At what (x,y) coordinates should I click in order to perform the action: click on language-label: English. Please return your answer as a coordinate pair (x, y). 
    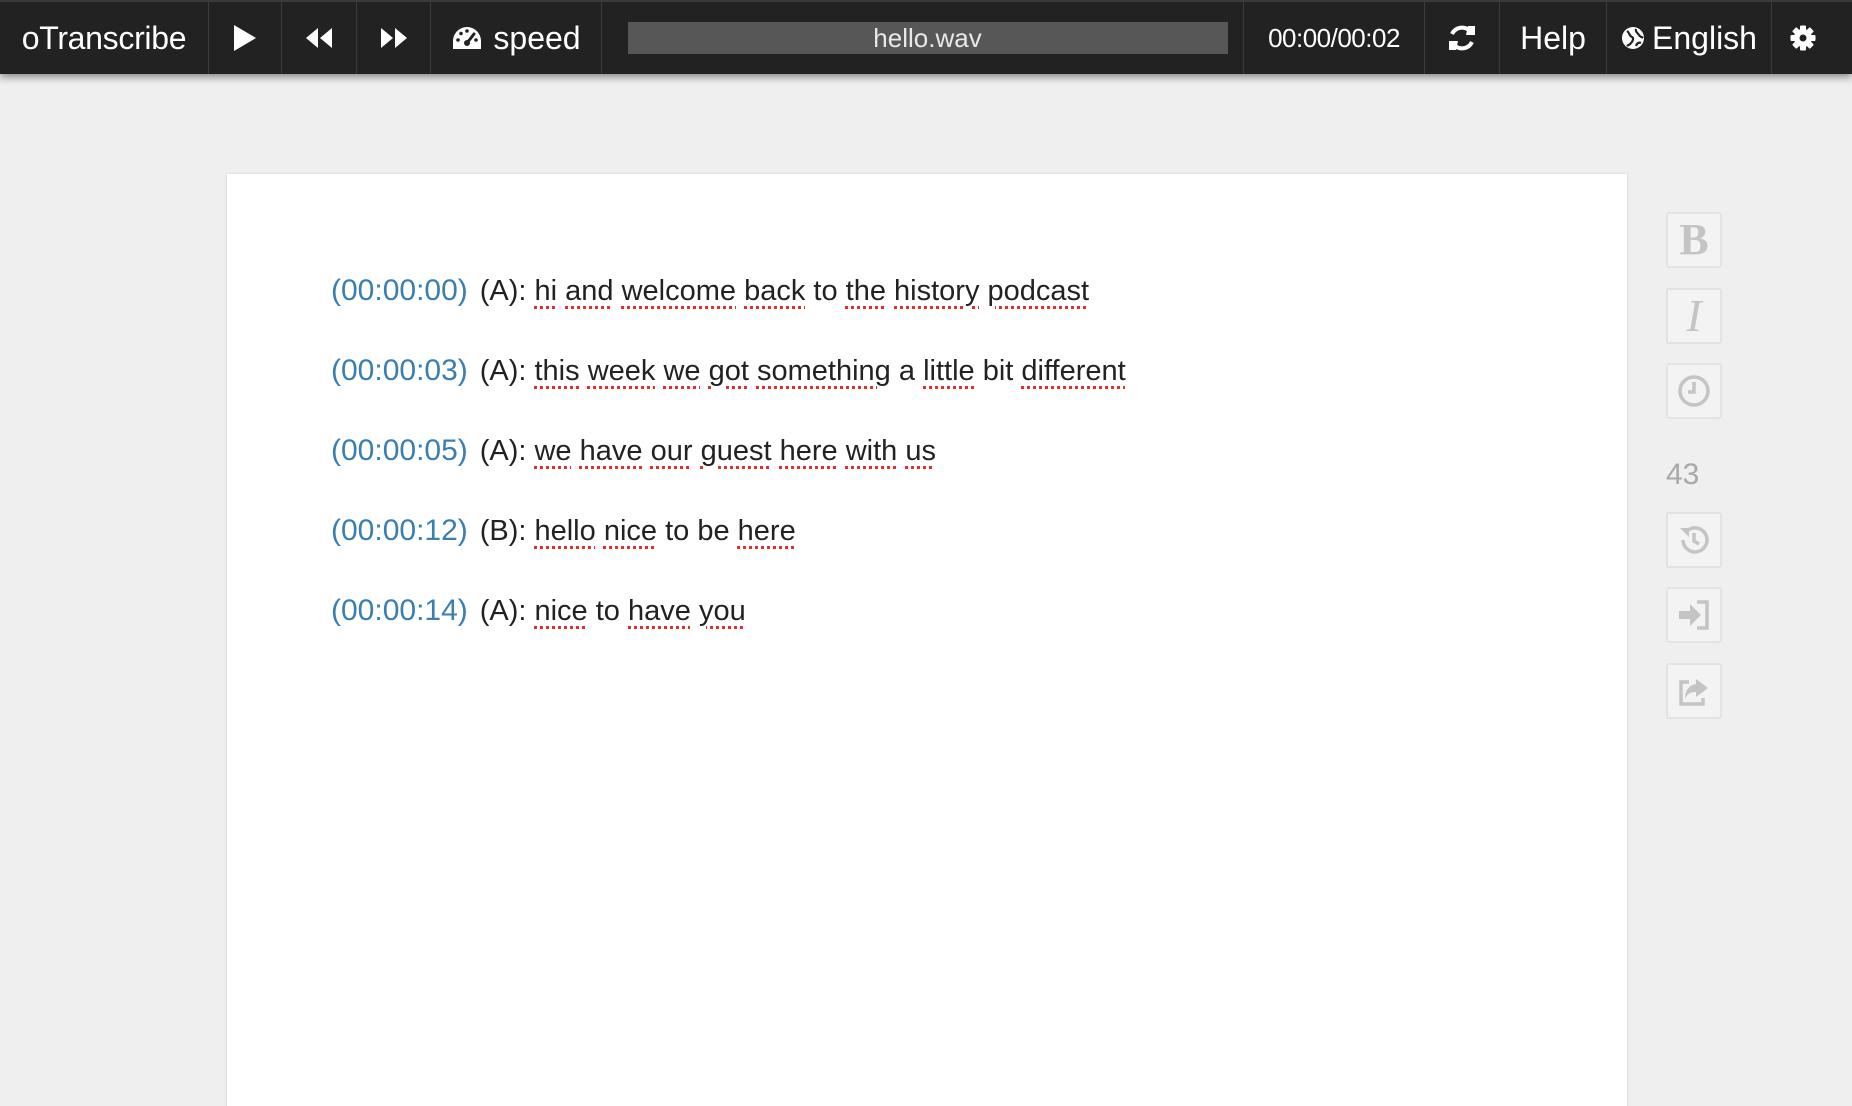
    Looking at the image, I should click on (1704, 37).